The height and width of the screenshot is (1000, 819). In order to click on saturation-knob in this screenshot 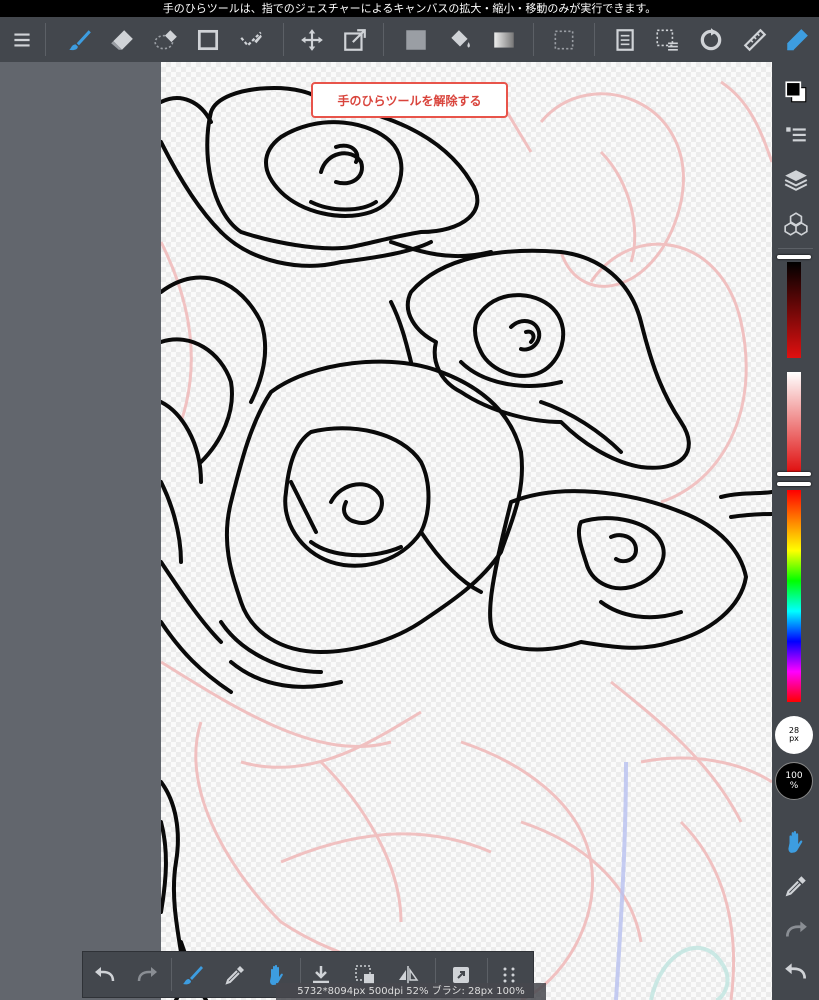, I will do `click(794, 474)`.